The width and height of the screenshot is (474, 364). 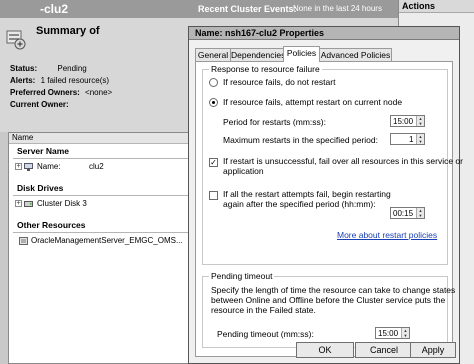 I want to click on preferred-owners-row: Preferred Owners: <none>, so click(x=61, y=93).